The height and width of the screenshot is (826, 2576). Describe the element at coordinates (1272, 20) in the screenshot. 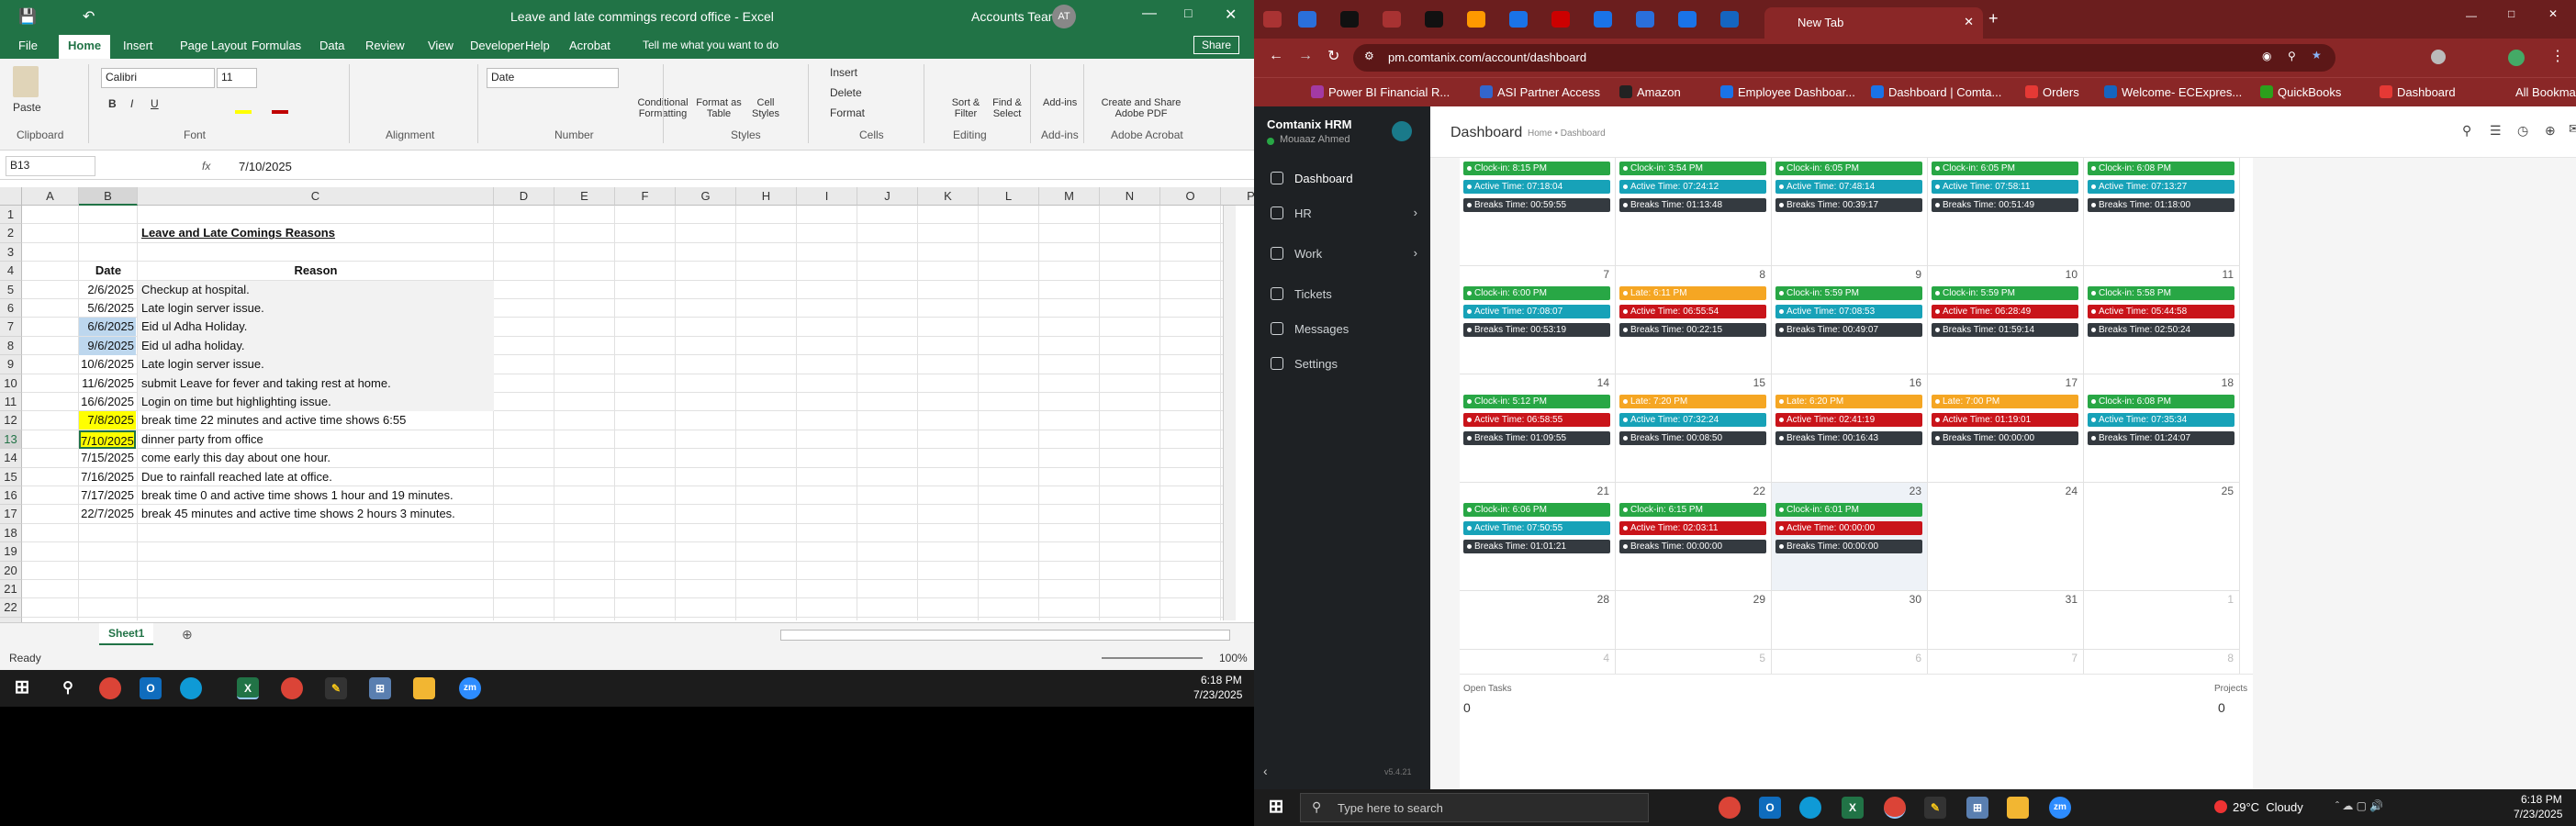

I see `tab-list-icon` at that location.